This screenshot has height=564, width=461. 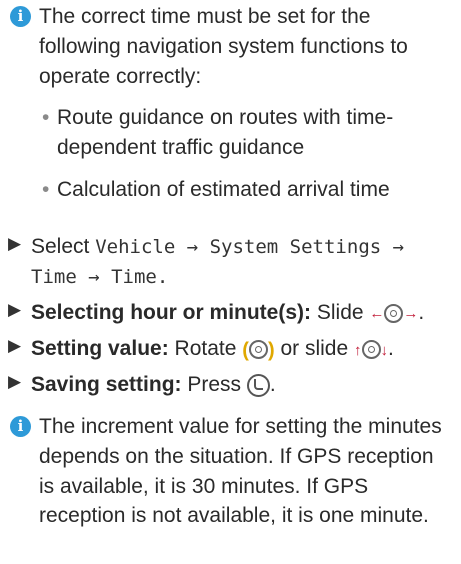 I want to click on step-setting-value: ▶ Setting value: Rotate () or slide ↑ ↓ ., so click(x=230, y=349).